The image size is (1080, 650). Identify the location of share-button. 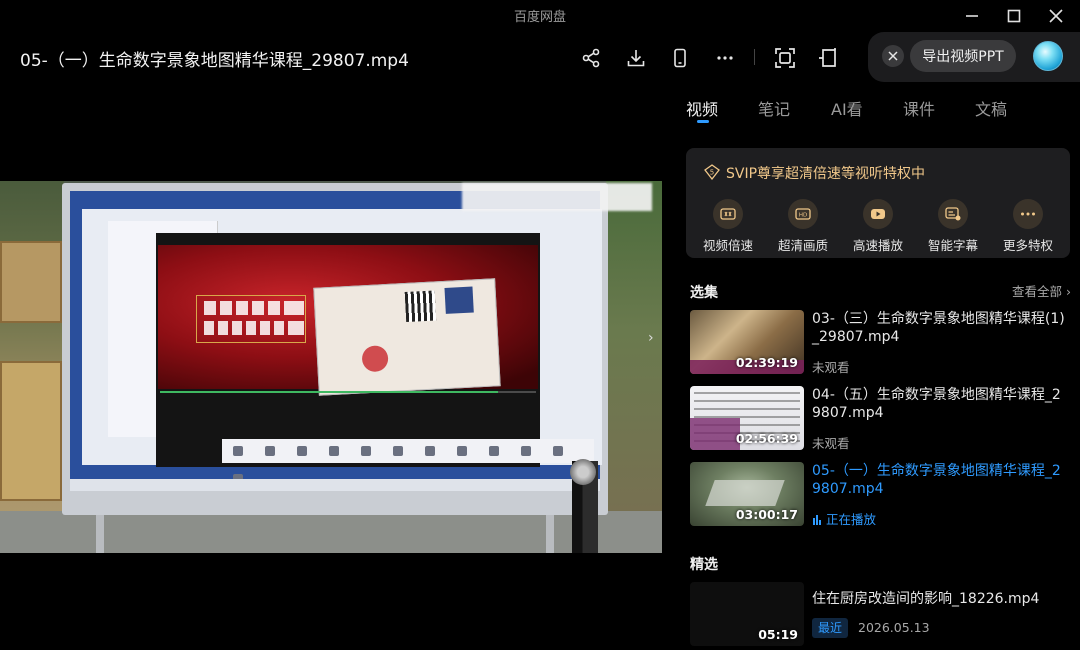
(591, 58).